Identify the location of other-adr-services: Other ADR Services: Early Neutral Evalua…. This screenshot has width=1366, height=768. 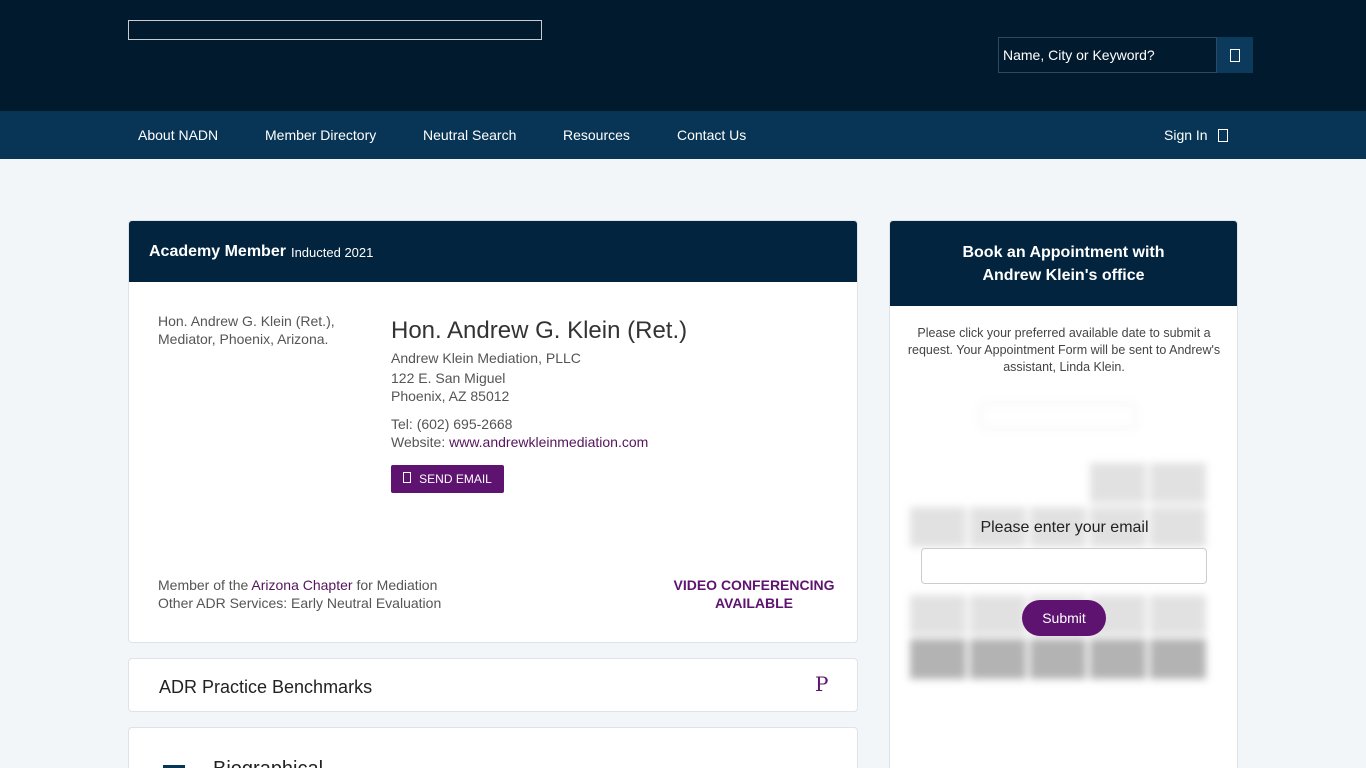
(300, 603).